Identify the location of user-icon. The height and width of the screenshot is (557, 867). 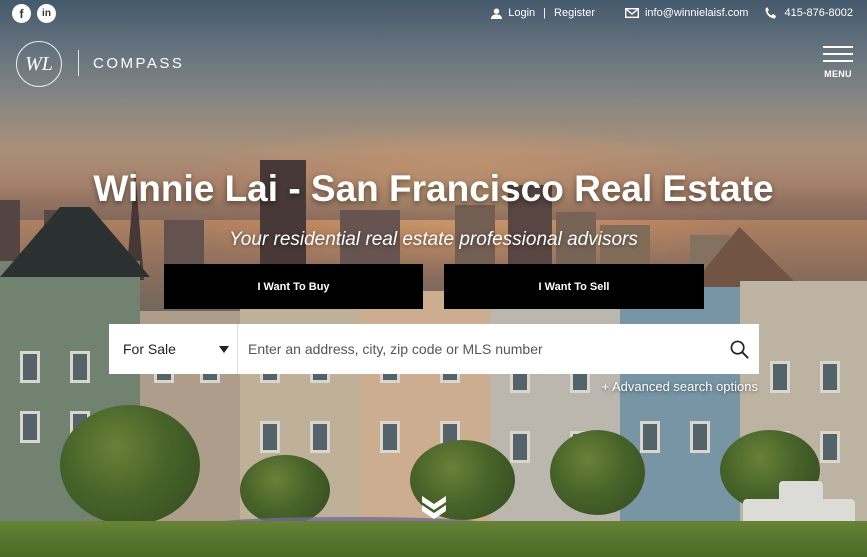
(497, 13).